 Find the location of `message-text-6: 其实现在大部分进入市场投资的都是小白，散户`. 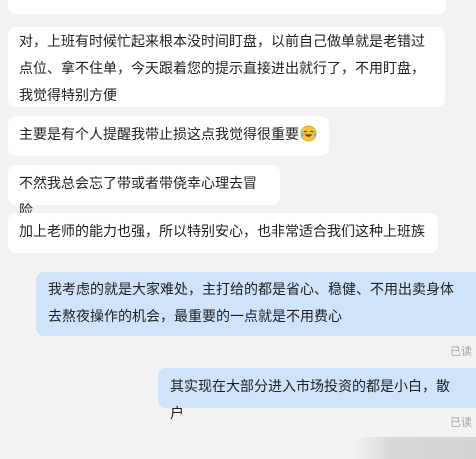

message-text-6: 其实现在大部分进入市场投资的都是小白，散户 is located at coordinates (310, 400).